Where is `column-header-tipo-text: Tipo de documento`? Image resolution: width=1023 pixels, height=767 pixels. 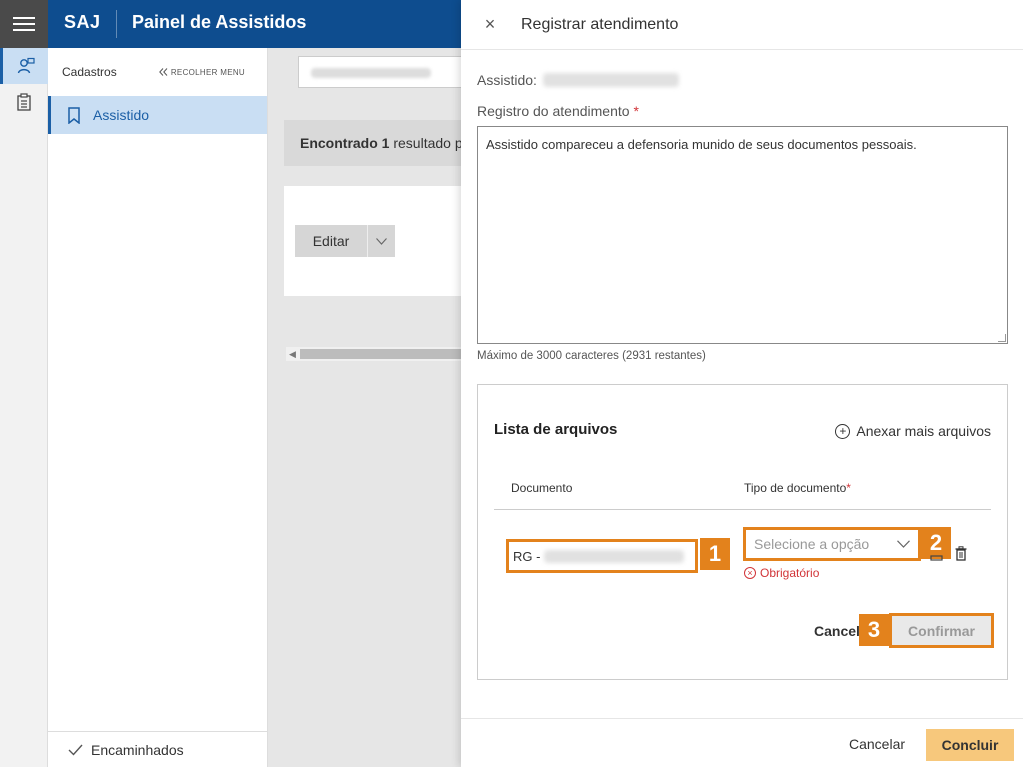 column-header-tipo-text: Tipo de documento is located at coordinates (795, 488).